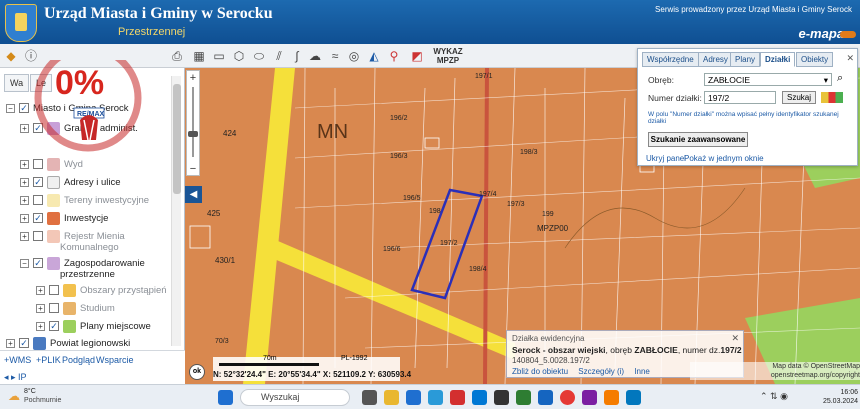  What do you see at coordinates (11, 377) in the screenshot?
I see `nav-arrows-icon: ◂ ▸` at bounding box center [11, 377].